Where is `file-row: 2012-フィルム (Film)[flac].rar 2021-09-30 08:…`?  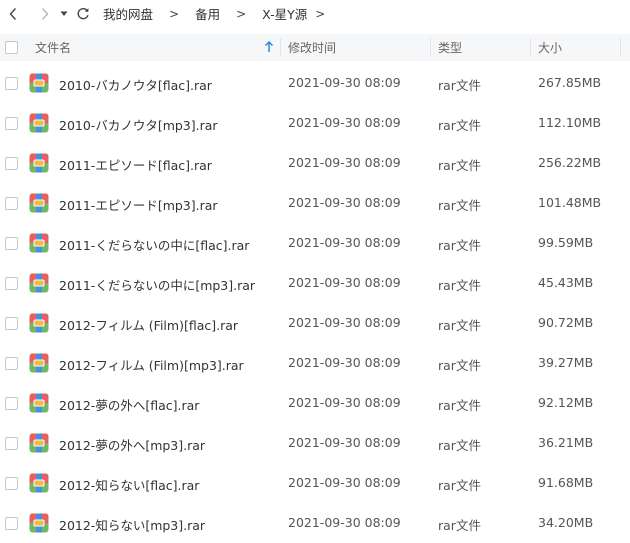
file-row: 2012-フィルム (Film)[flac].rar 2021-09-30 08:… is located at coordinates (315, 323).